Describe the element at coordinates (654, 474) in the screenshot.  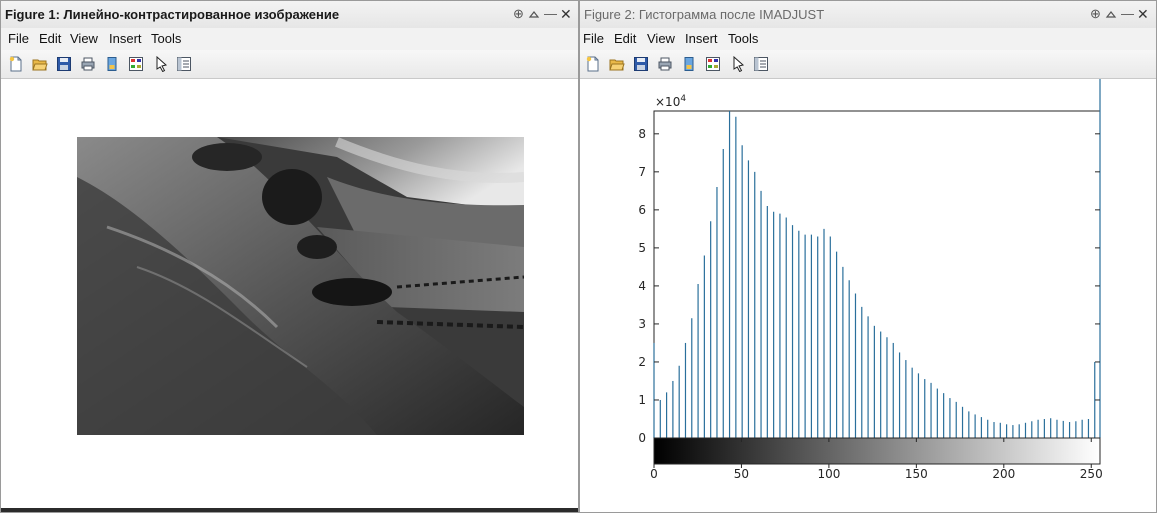
I see `x-tick-label: 0` at that location.